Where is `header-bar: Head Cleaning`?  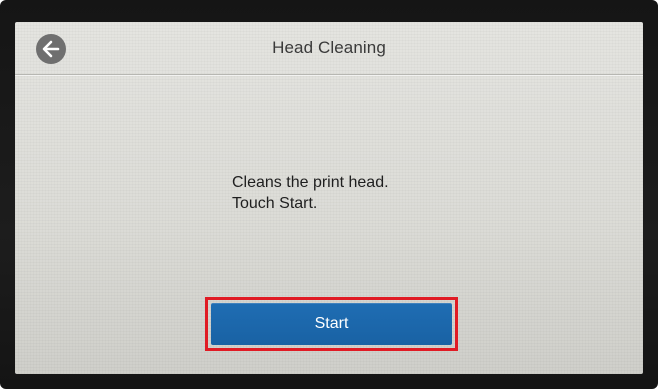
header-bar: Head Cleaning is located at coordinates (329, 48).